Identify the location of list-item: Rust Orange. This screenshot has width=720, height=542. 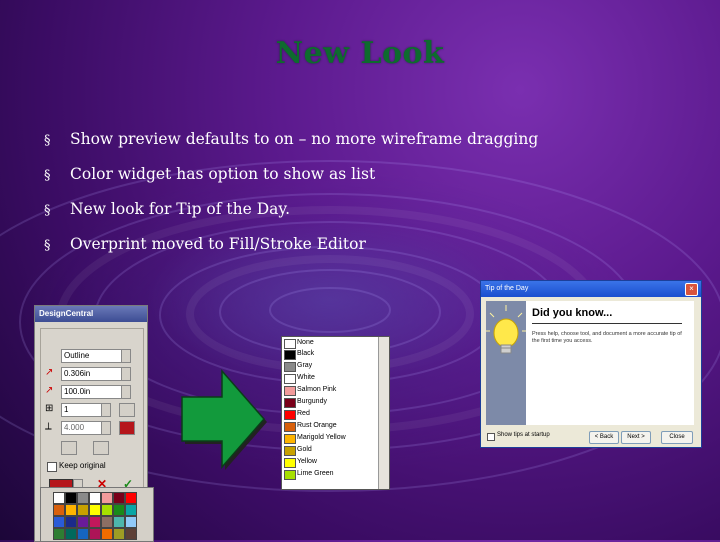
(330, 426).